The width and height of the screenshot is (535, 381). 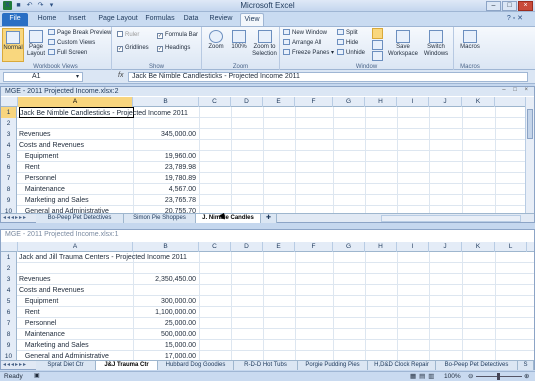 I want to click on ruler-checkbox: Ruler, so click(x=128, y=35).